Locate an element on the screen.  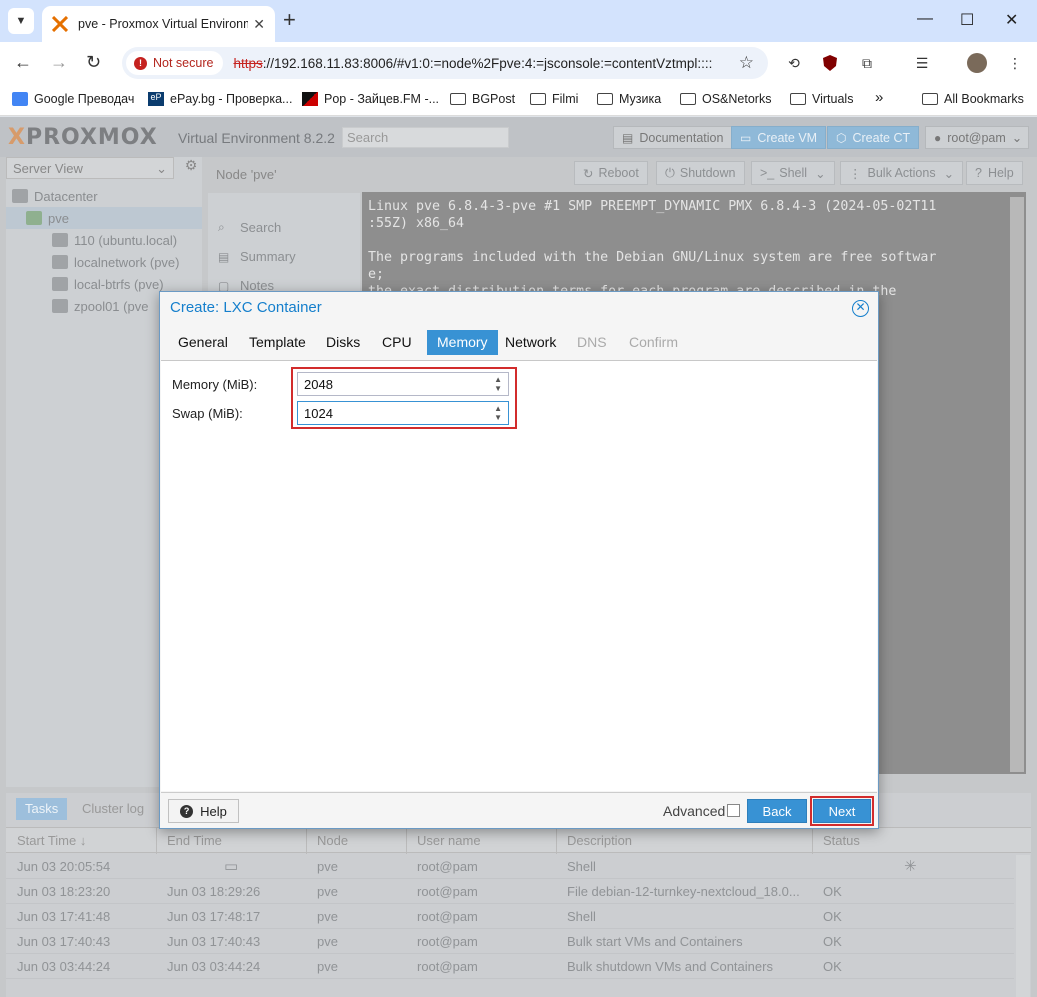
bookmark-star-icon: ☆ is located at coordinates (746, 63).